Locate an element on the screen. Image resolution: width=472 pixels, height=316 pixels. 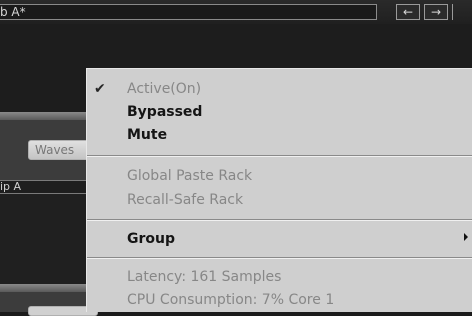
next-button: → is located at coordinates (436, 12).